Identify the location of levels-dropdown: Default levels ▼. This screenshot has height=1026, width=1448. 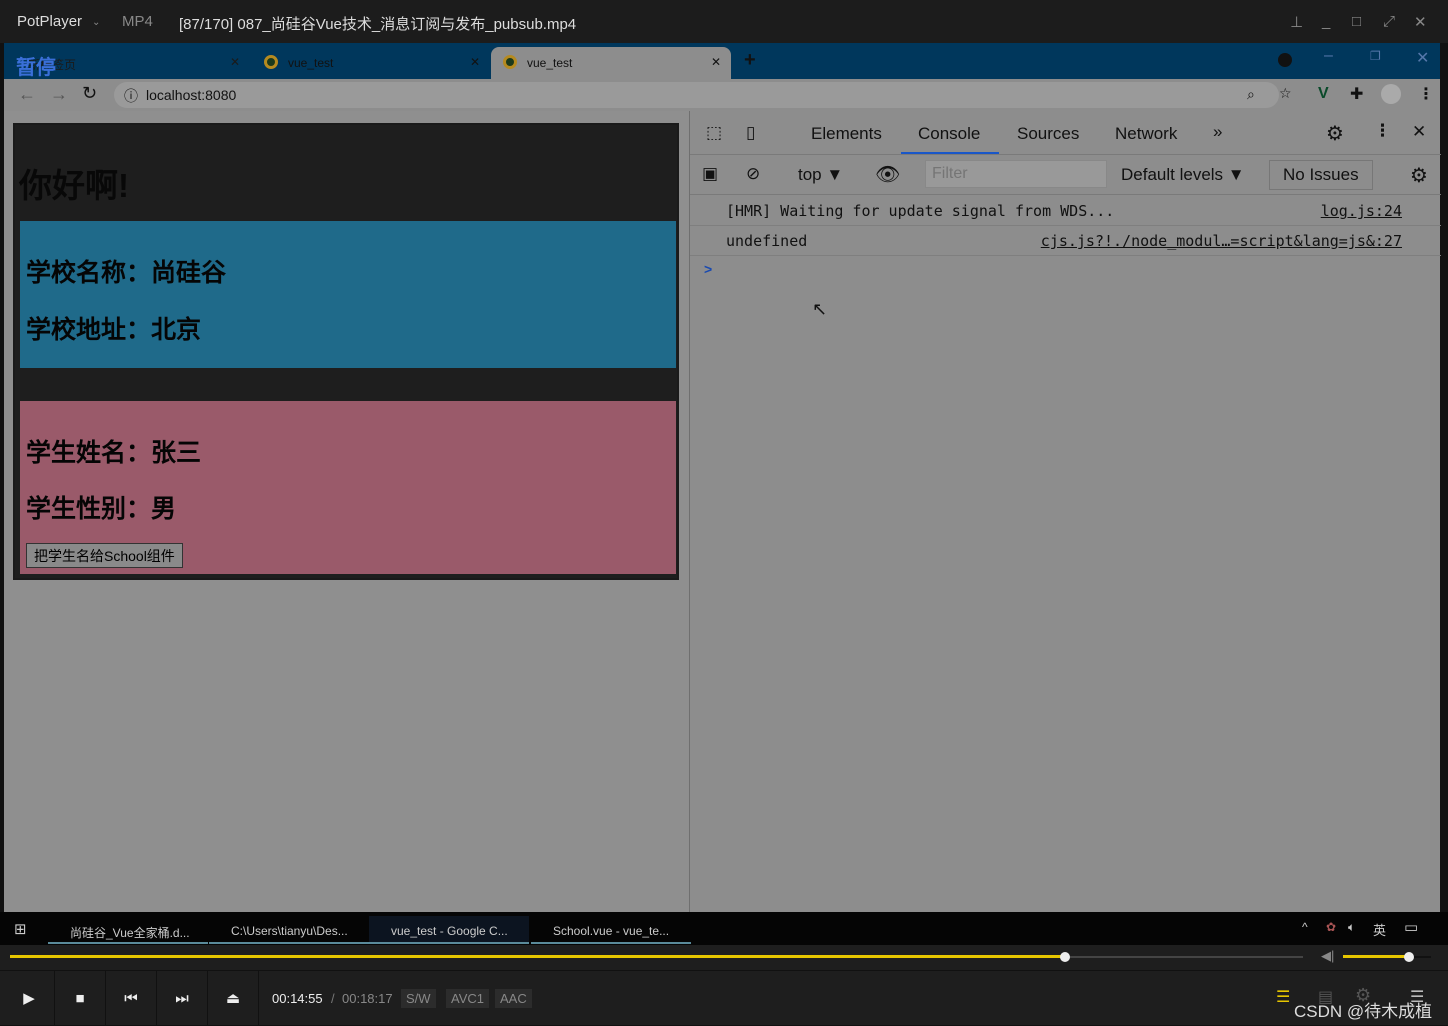
(1183, 175).